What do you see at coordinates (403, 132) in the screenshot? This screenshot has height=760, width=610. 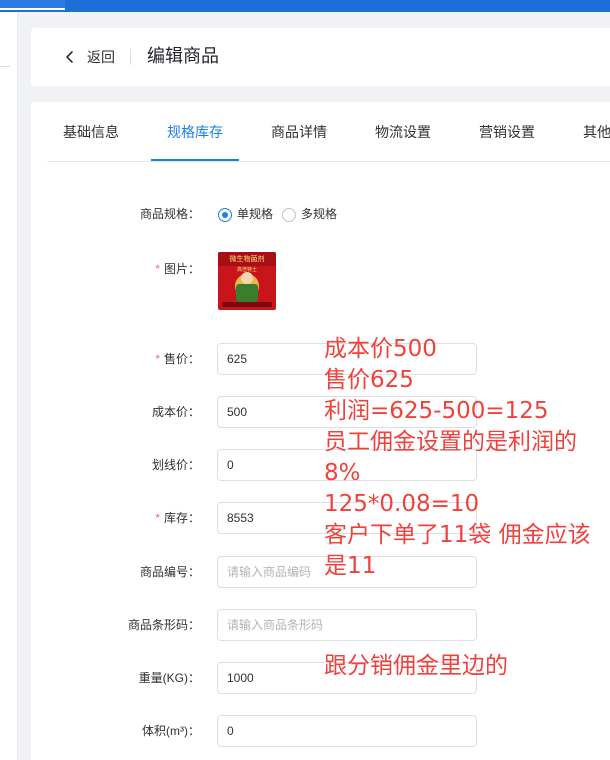 I see `tab-logistics: 物流设置` at bounding box center [403, 132].